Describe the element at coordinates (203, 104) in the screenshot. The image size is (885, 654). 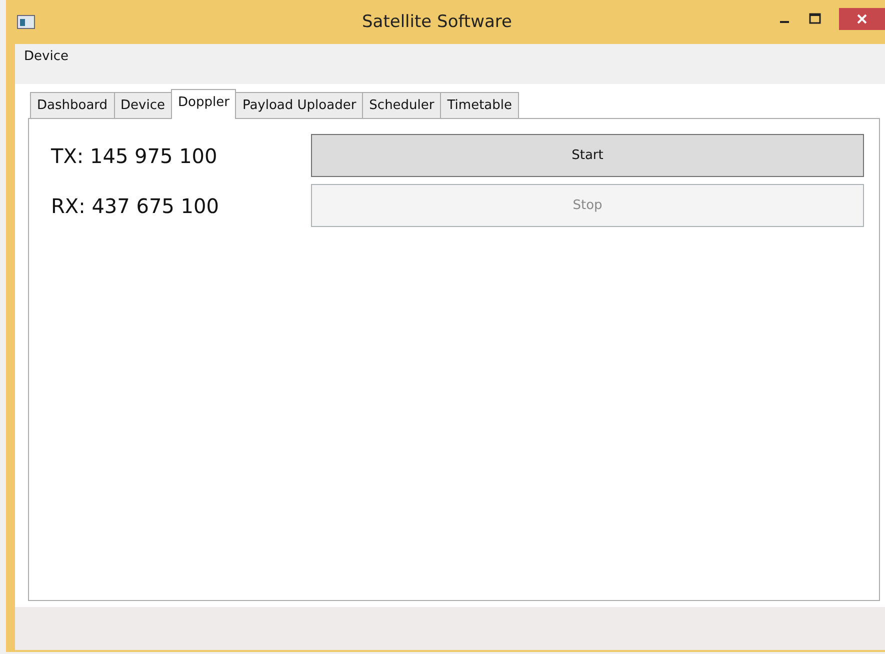
I see `tab: Doppler` at that location.